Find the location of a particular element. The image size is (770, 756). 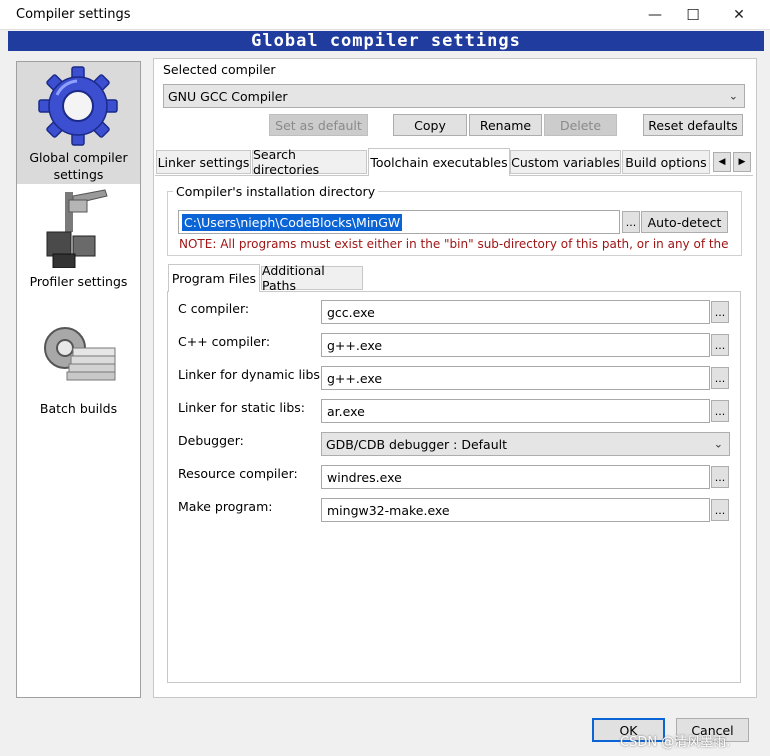

c-compiler-label: C compiler: is located at coordinates (214, 308).